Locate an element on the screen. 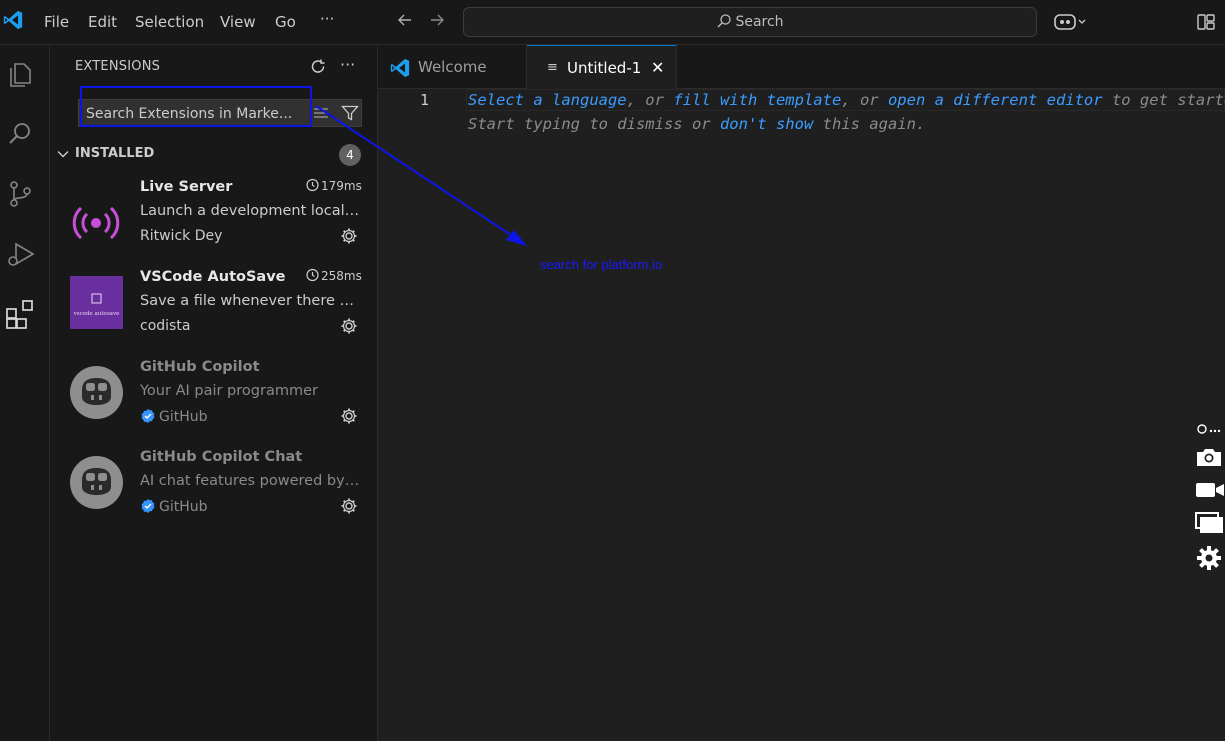 This screenshot has height=741, width=1225. settings-gear-icon is located at coordinates (1209, 560).